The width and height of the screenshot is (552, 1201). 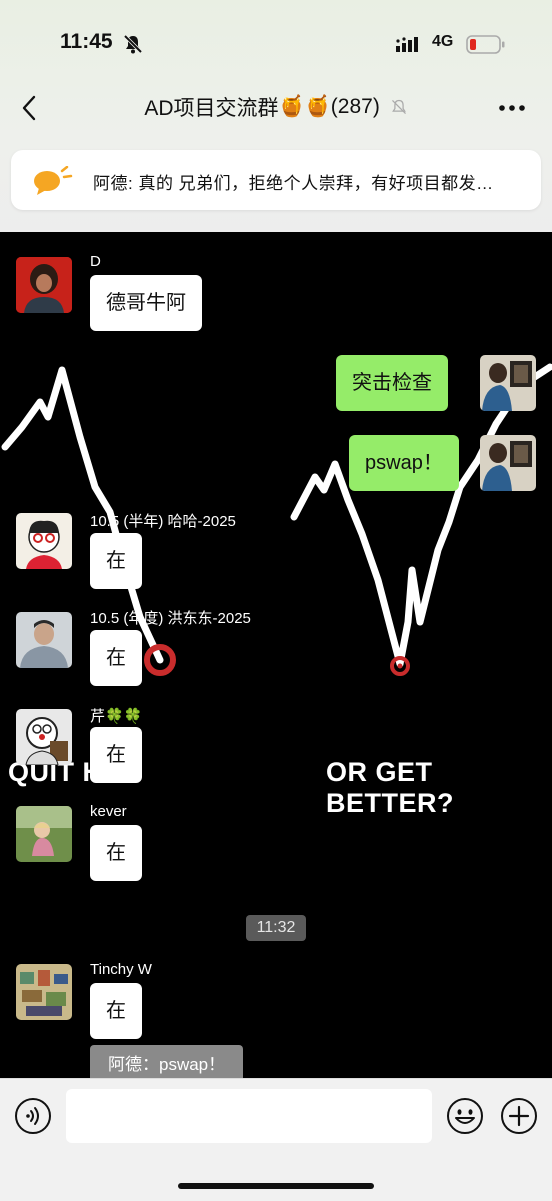 What do you see at coordinates (33, 1116) in the screenshot?
I see `voice-icon` at bounding box center [33, 1116].